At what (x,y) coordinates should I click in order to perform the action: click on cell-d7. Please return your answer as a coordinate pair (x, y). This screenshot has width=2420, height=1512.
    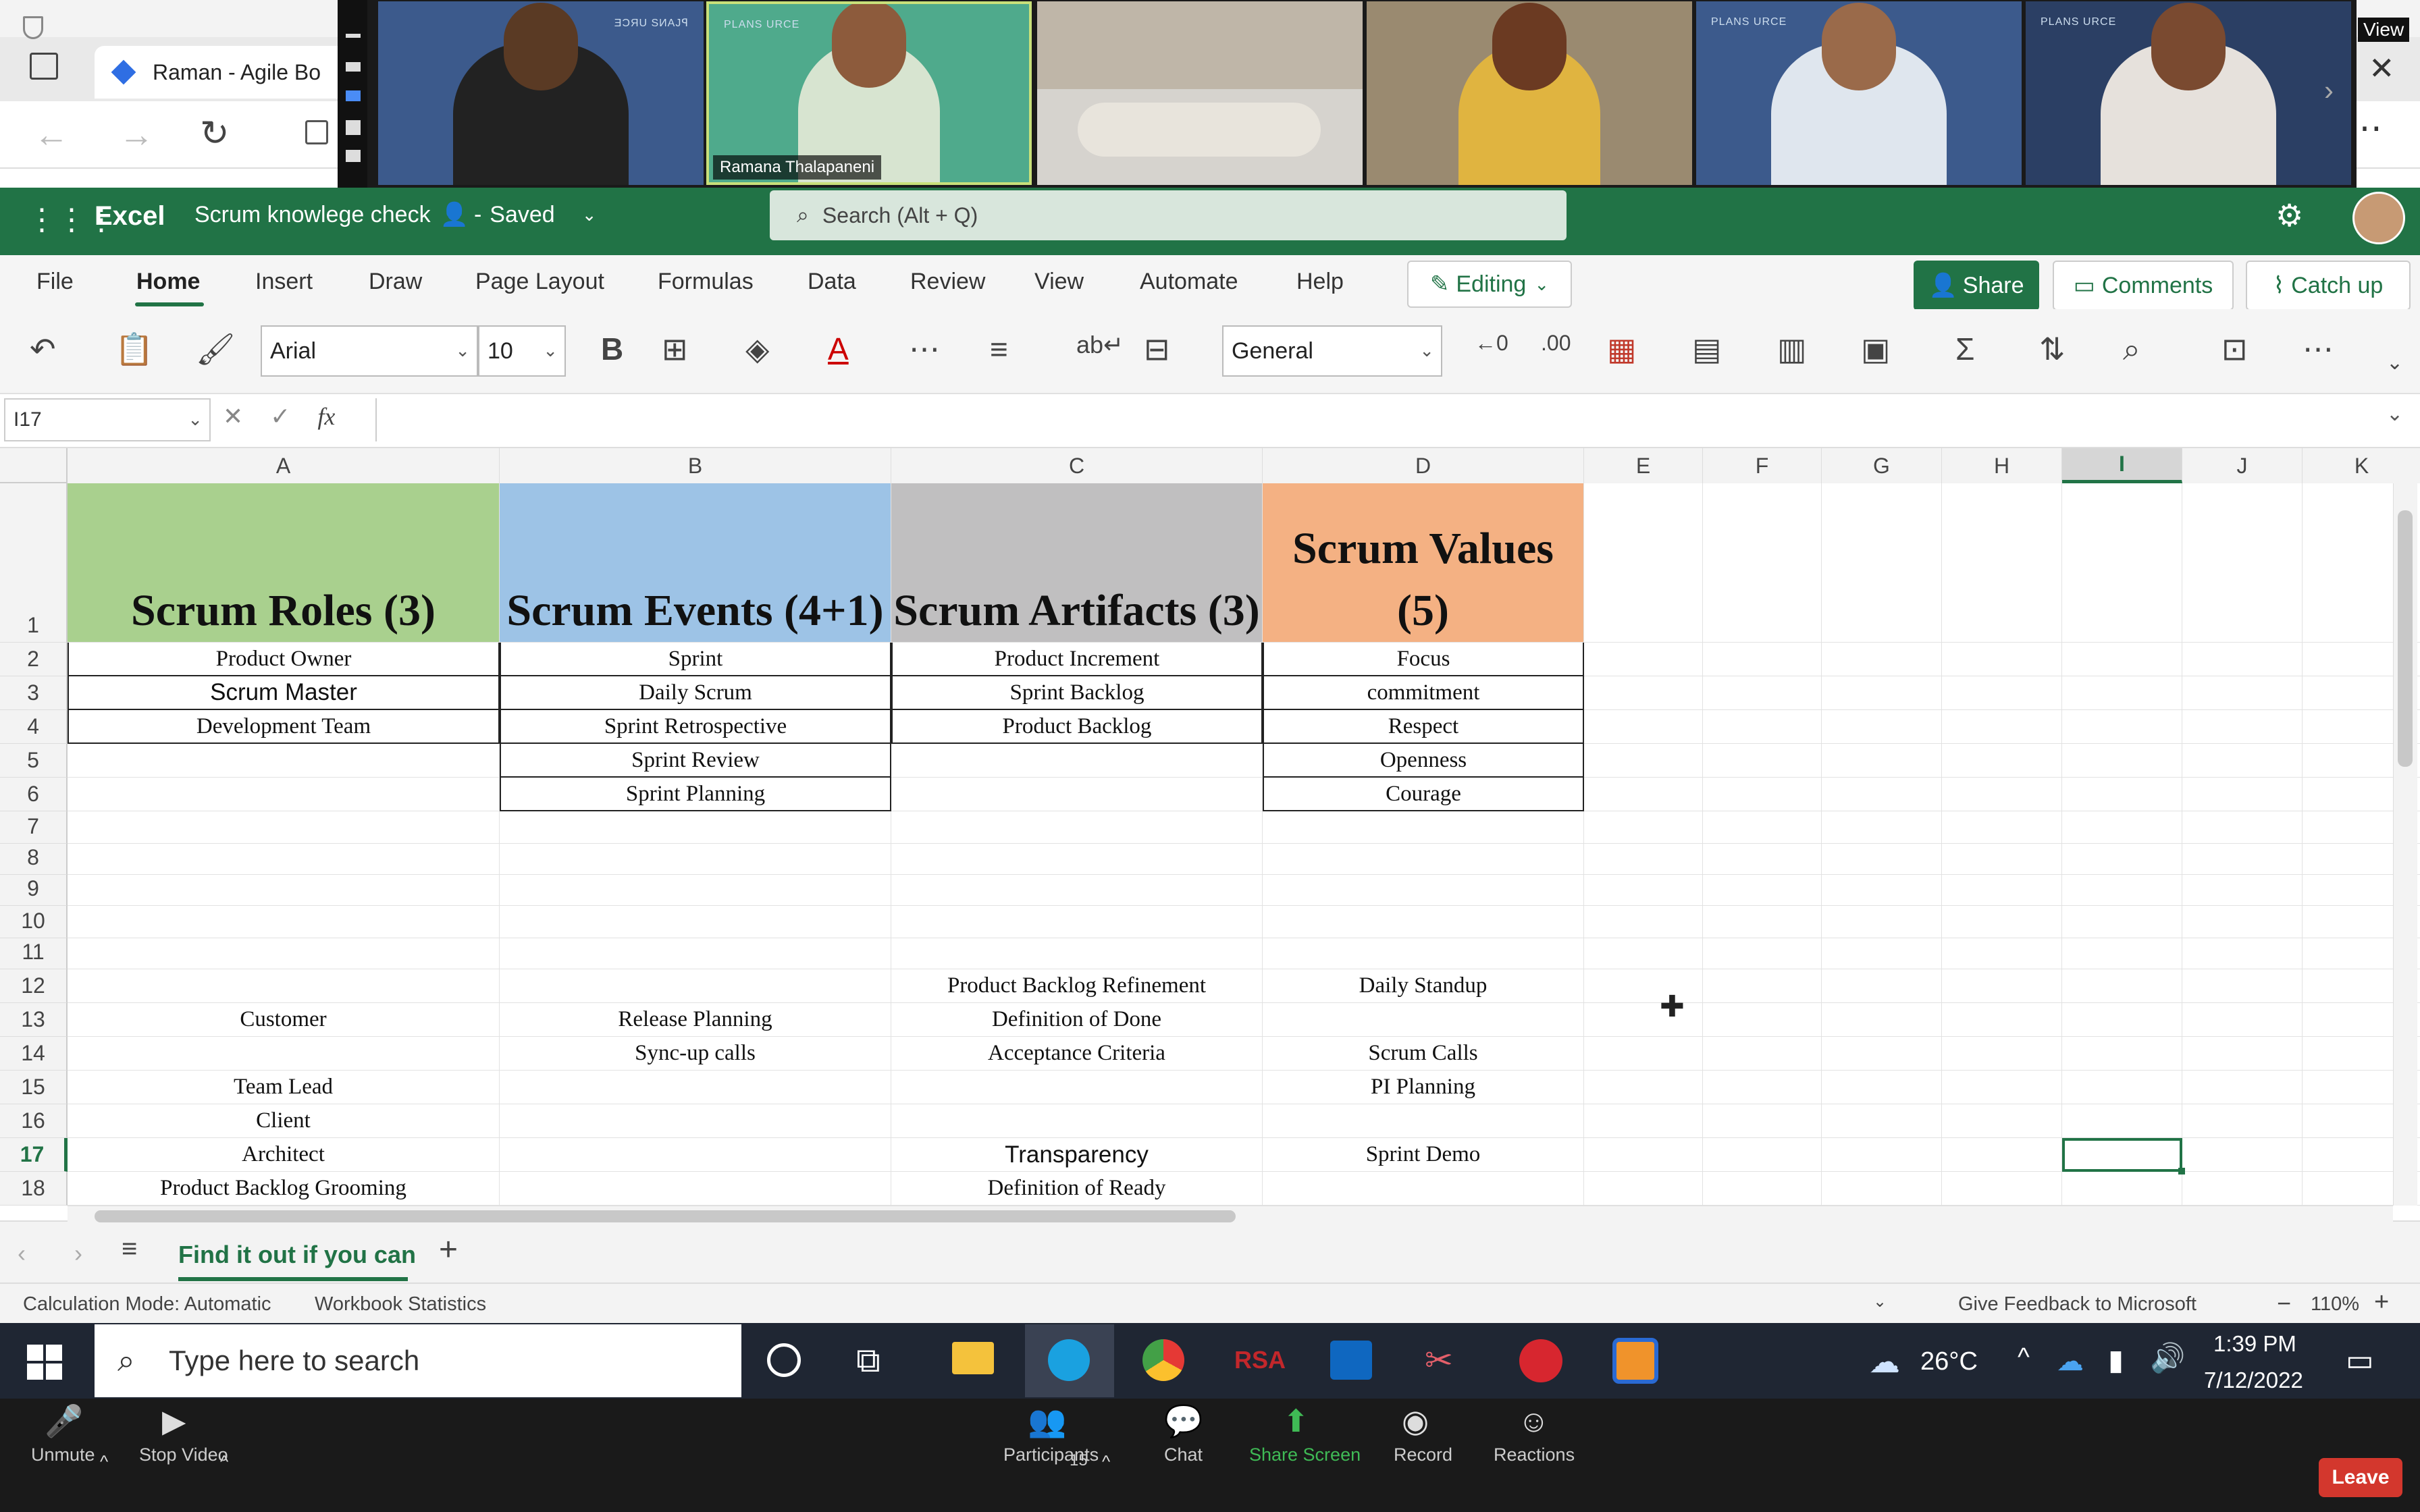
    Looking at the image, I should click on (1423, 827).